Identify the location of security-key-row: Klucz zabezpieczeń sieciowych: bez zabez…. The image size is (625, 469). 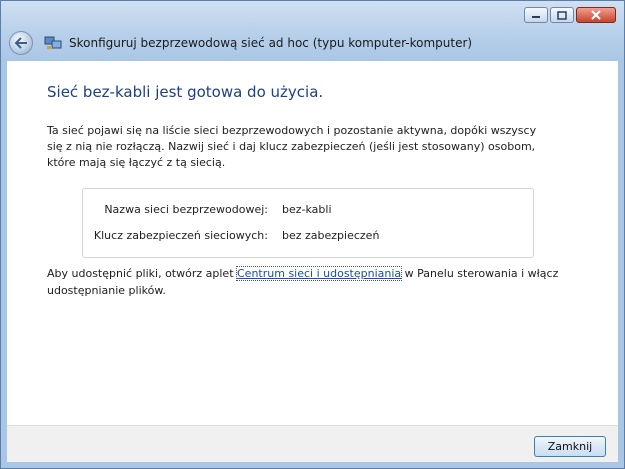
(308, 237).